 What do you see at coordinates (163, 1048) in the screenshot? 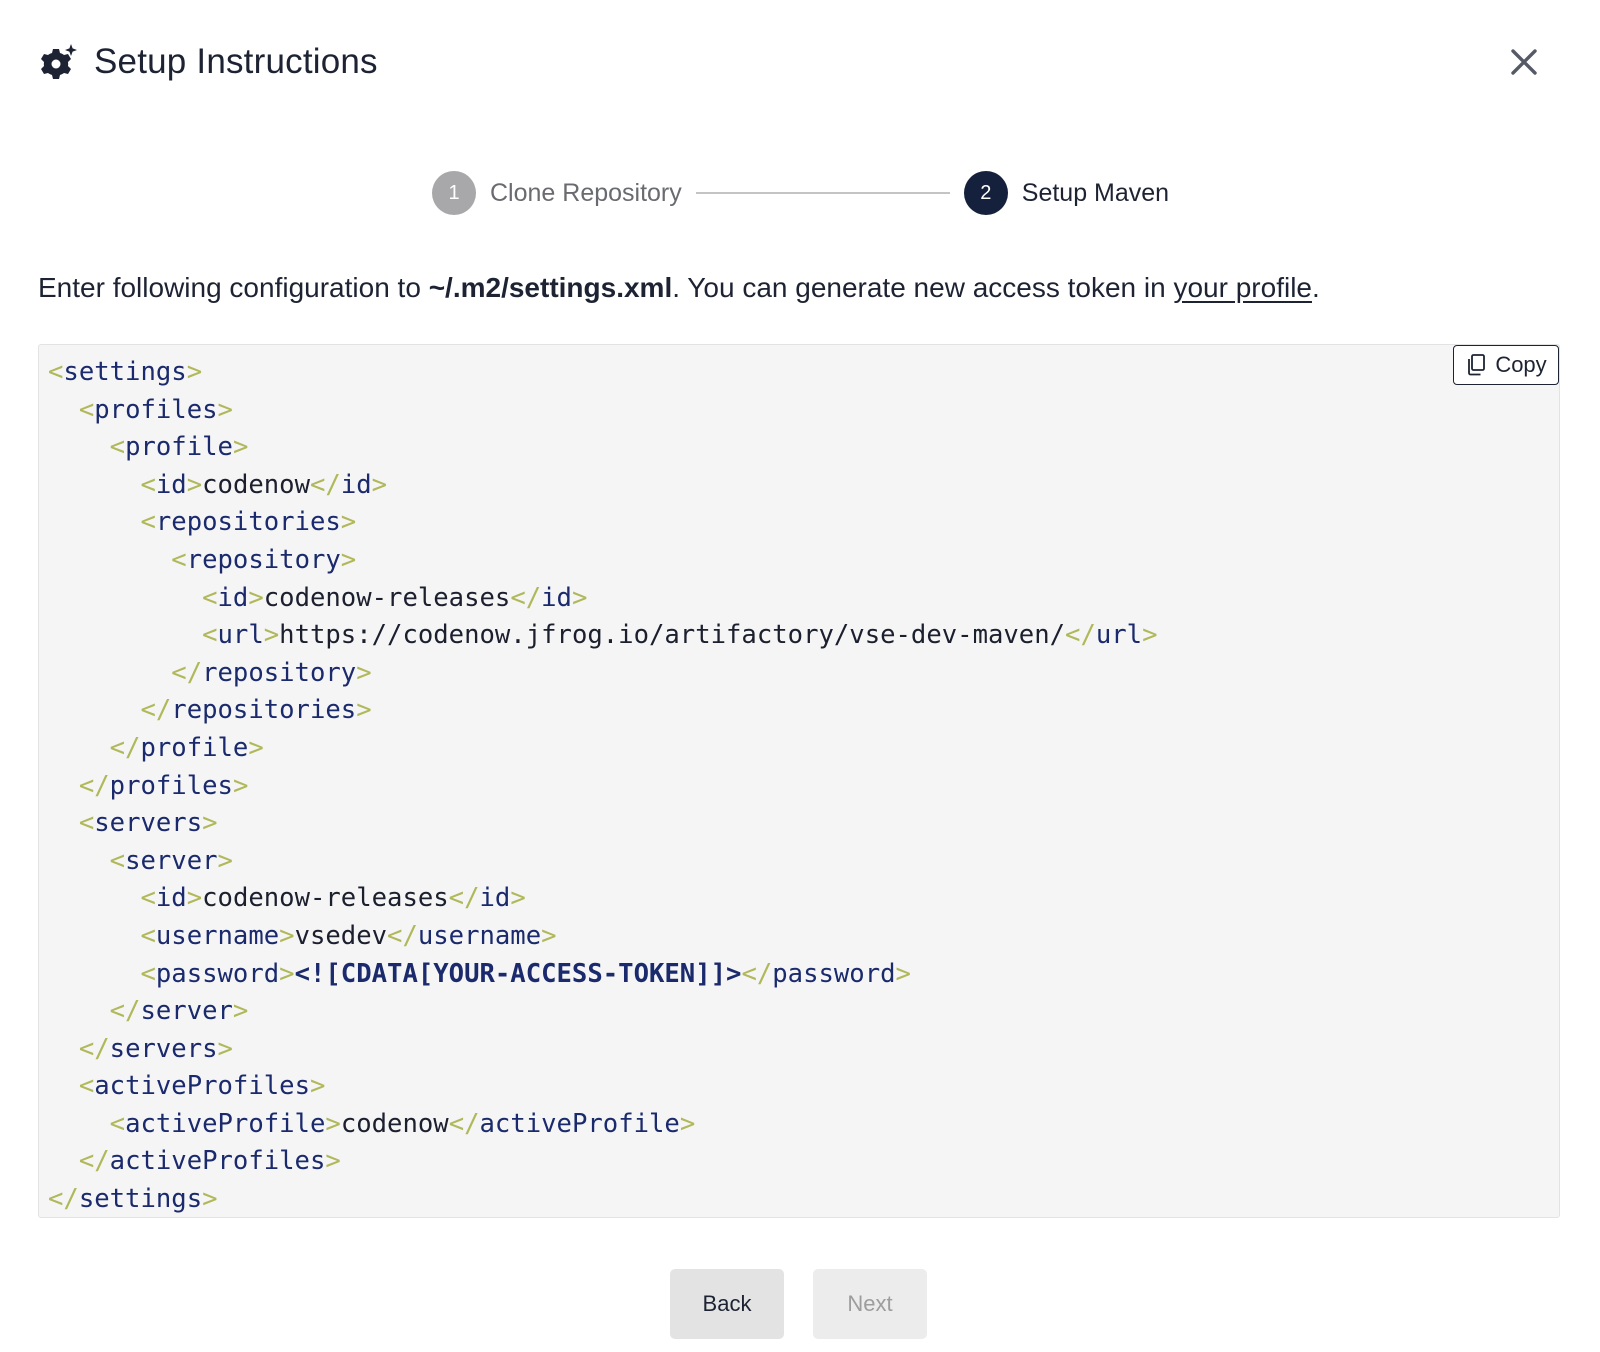
I see `xml-tag-name: servers` at bounding box center [163, 1048].